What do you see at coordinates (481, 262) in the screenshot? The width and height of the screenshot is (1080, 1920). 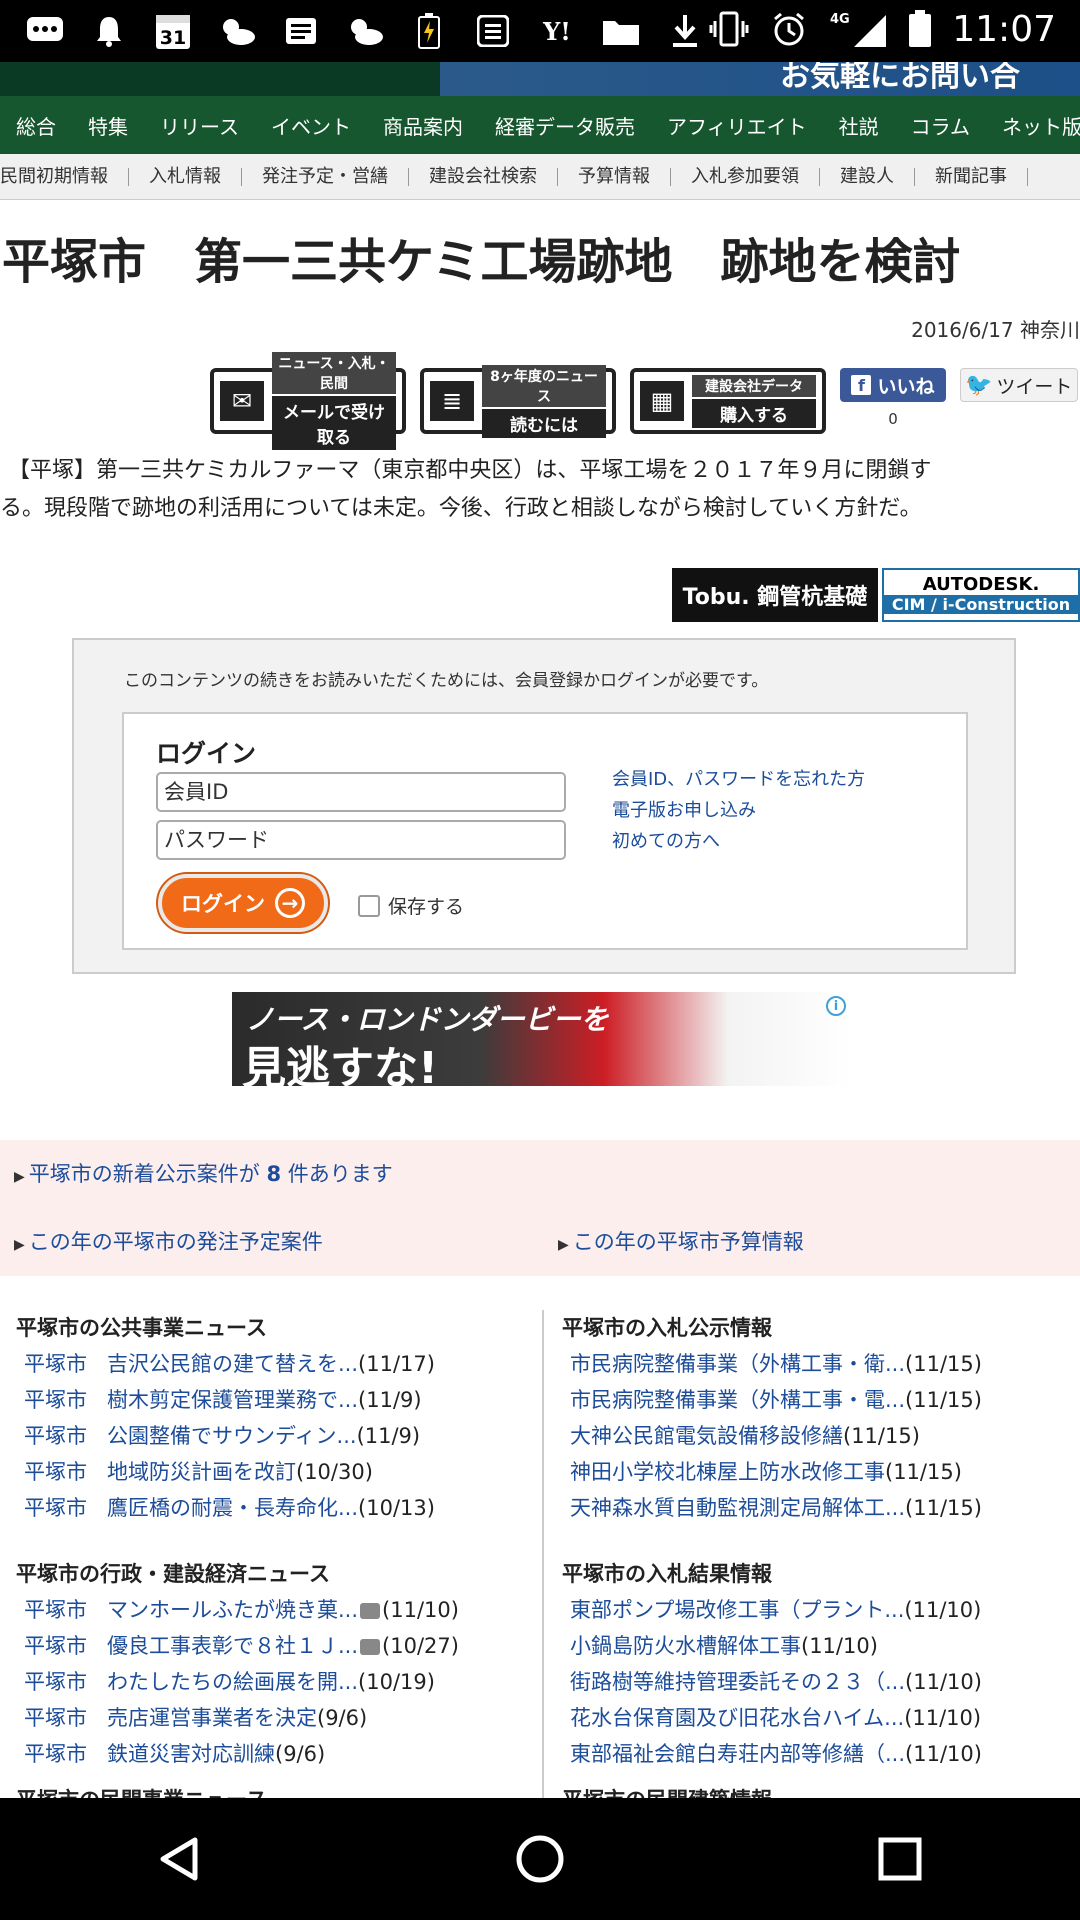 I see `page-title: 平塚市 第一三共ケミ工場跡地 跡地を検討` at bounding box center [481, 262].